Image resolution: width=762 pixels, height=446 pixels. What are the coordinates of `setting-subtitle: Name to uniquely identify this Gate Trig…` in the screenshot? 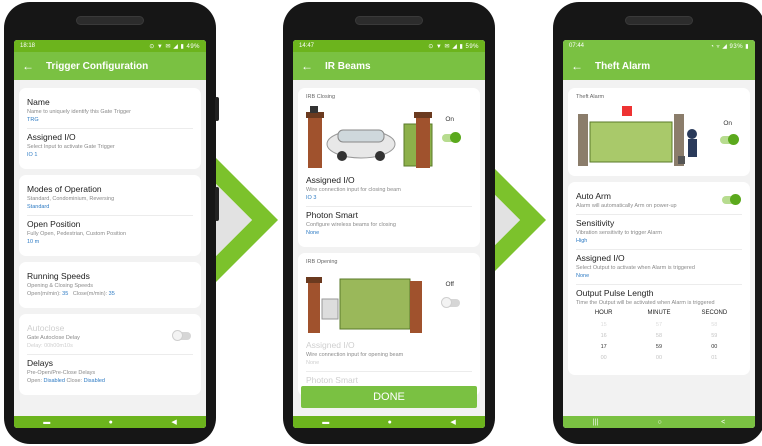 It's located at (79, 112).